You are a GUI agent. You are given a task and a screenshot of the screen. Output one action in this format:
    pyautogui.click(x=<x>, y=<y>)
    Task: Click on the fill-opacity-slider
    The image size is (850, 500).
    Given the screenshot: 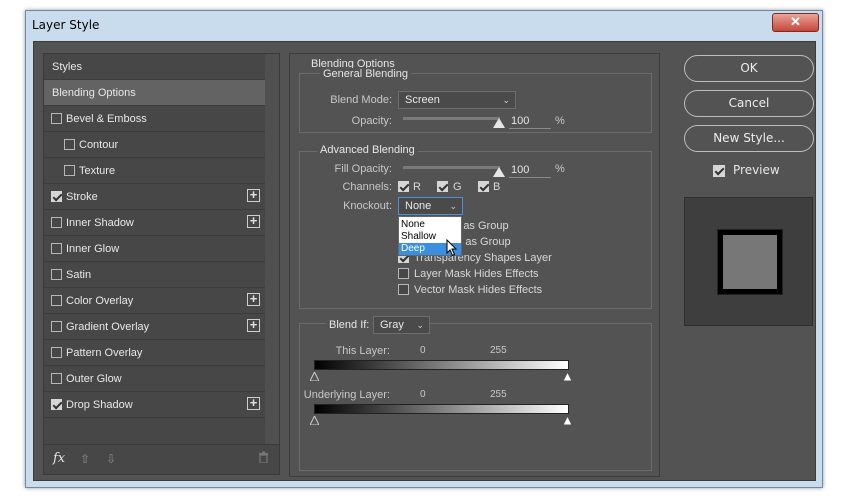 What is the action you would take?
    pyautogui.click(x=451, y=167)
    